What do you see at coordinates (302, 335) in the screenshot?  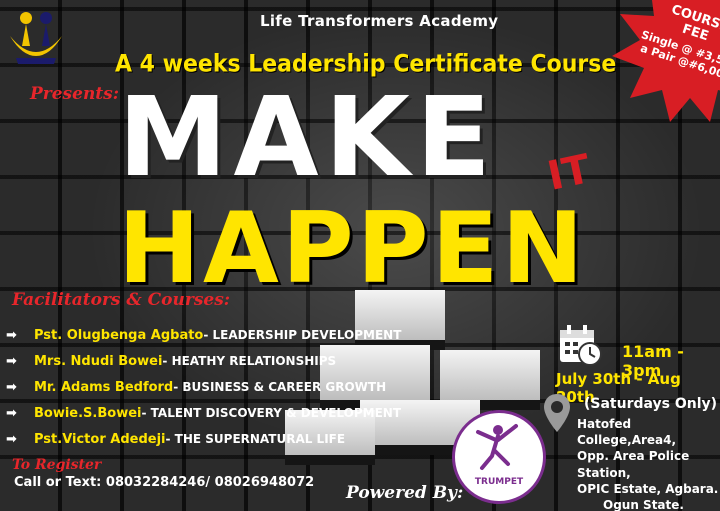 I see `course-name: - LEADERSHIP DEVELOPMENT` at bounding box center [302, 335].